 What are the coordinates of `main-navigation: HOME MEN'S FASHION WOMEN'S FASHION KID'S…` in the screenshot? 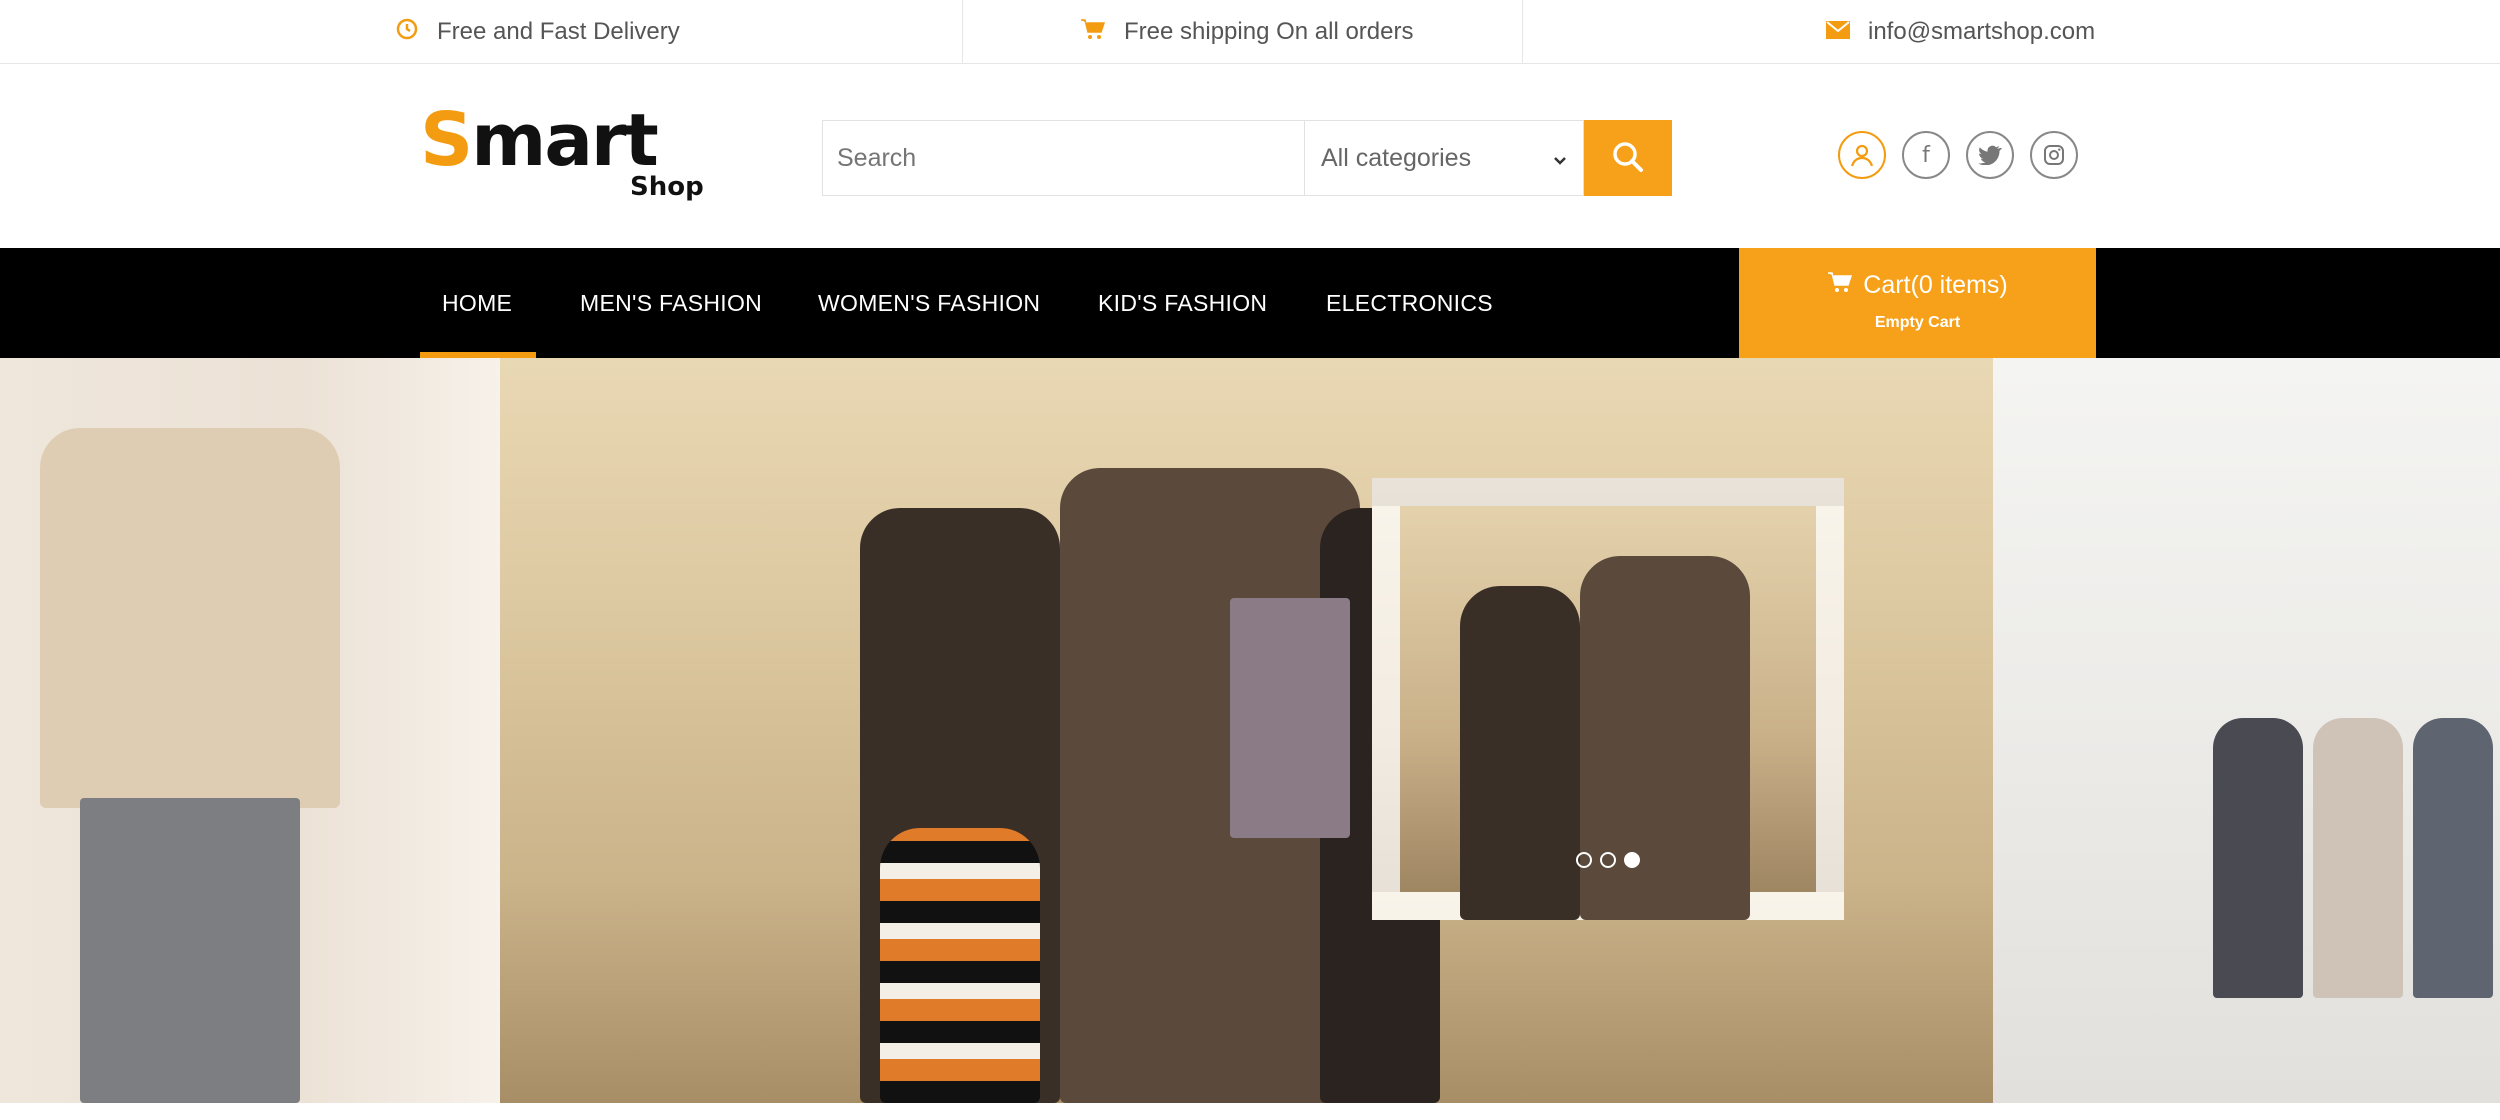 It's located at (1250, 303).